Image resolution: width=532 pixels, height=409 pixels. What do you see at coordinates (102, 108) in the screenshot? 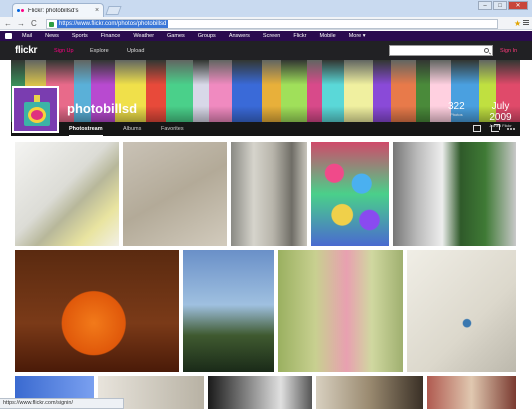
I see `profile-username: photobillsd` at bounding box center [102, 108].